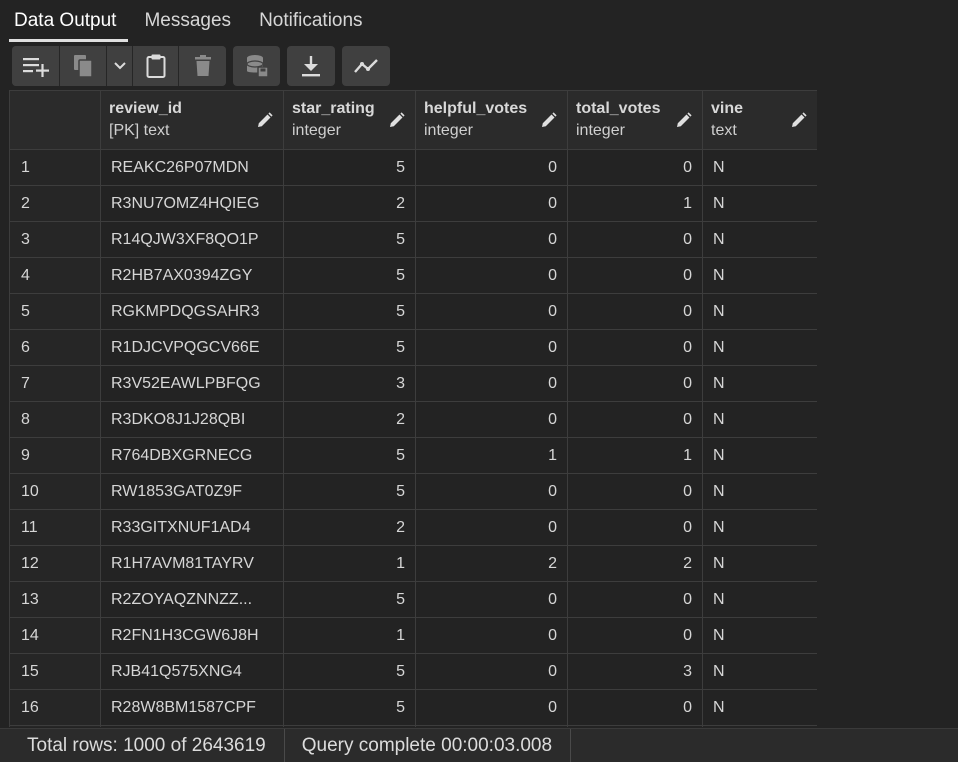 Image resolution: width=958 pixels, height=762 pixels. Describe the element at coordinates (55, 455) in the screenshot. I see `row-number: 9` at that location.